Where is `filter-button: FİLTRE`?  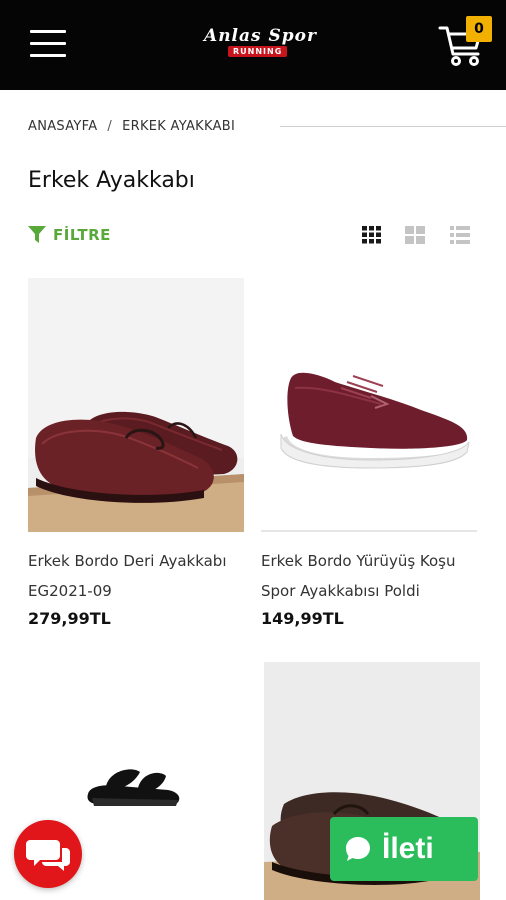 filter-button: FİLTRE is located at coordinates (69, 235).